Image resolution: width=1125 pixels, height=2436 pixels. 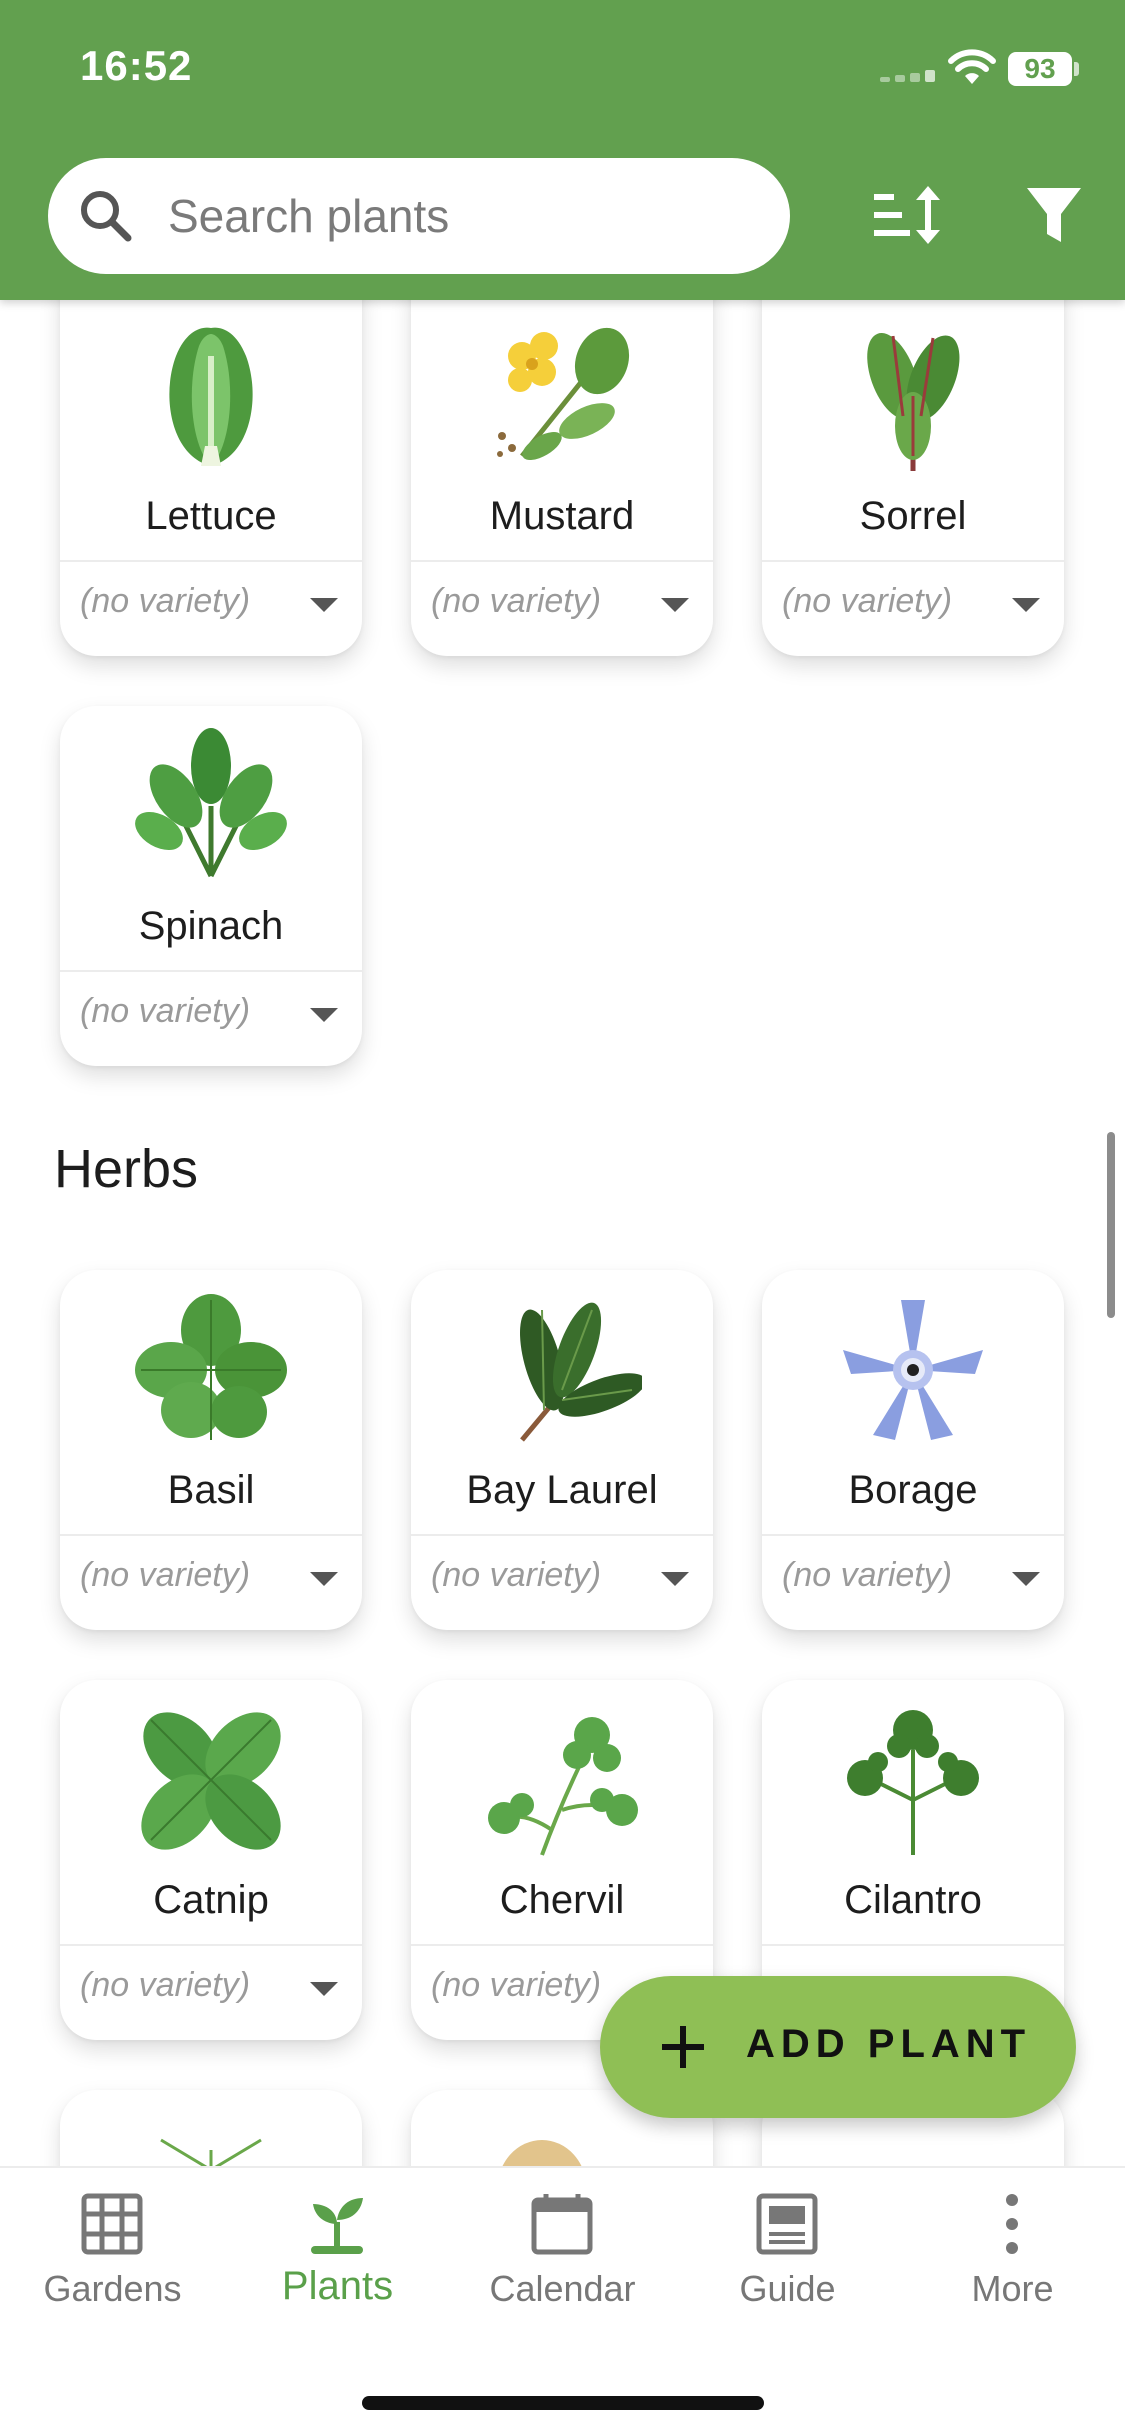 What do you see at coordinates (683, 2047) in the screenshot?
I see `plus-icon` at bounding box center [683, 2047].